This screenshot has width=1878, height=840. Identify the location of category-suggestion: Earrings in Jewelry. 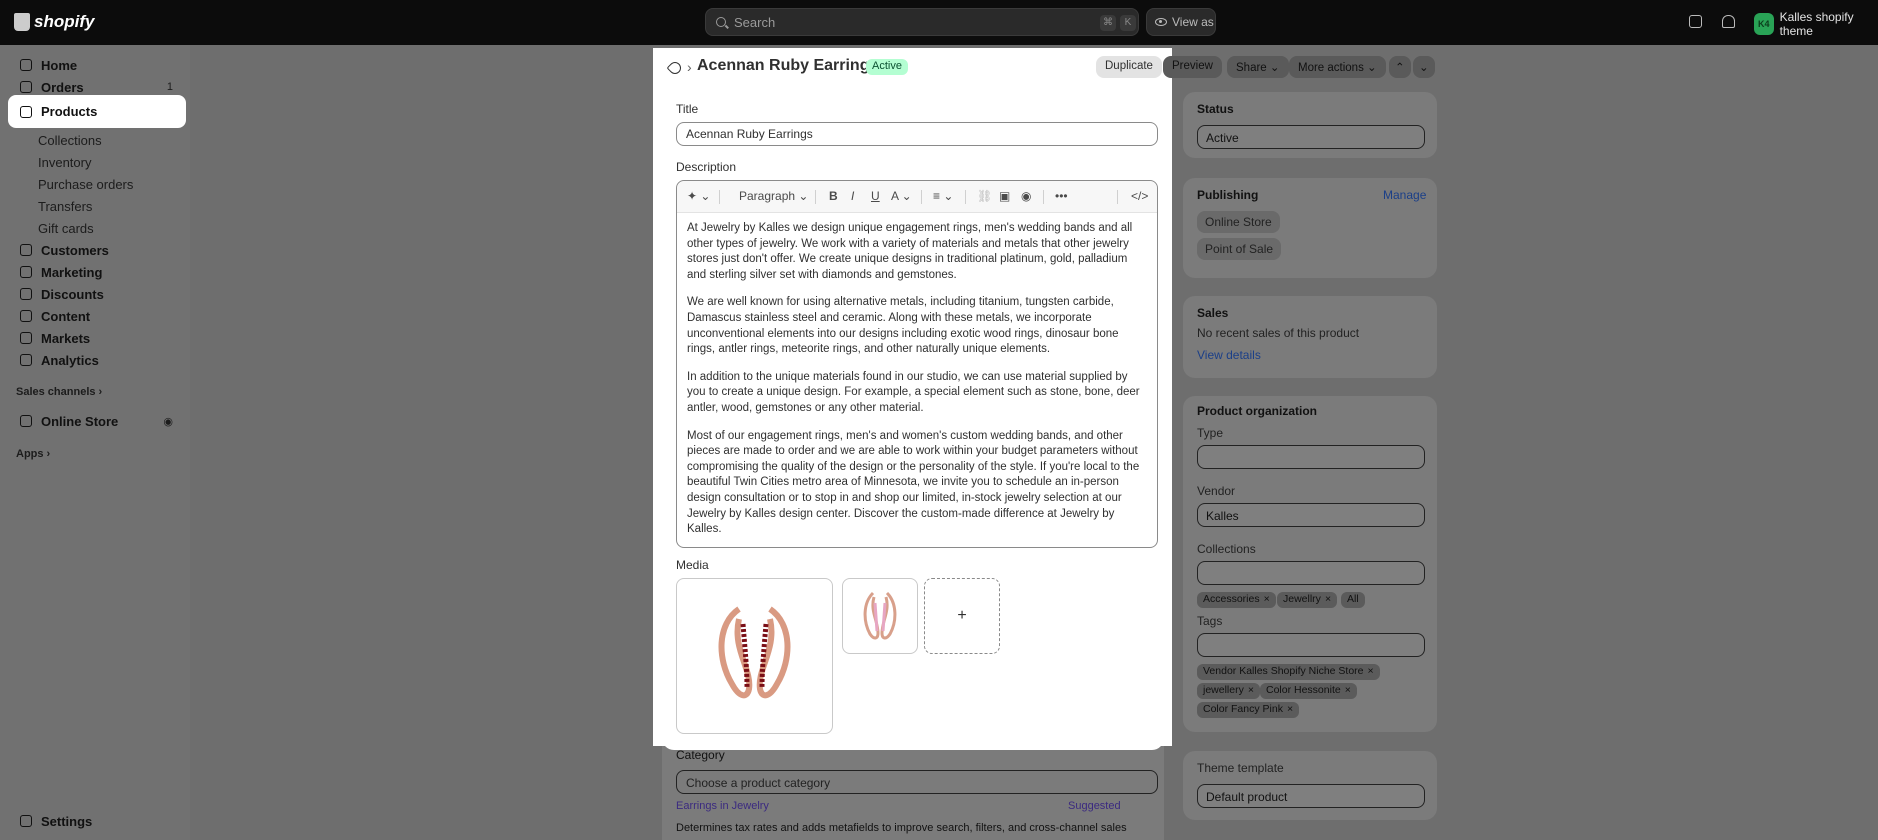
(722, 806).